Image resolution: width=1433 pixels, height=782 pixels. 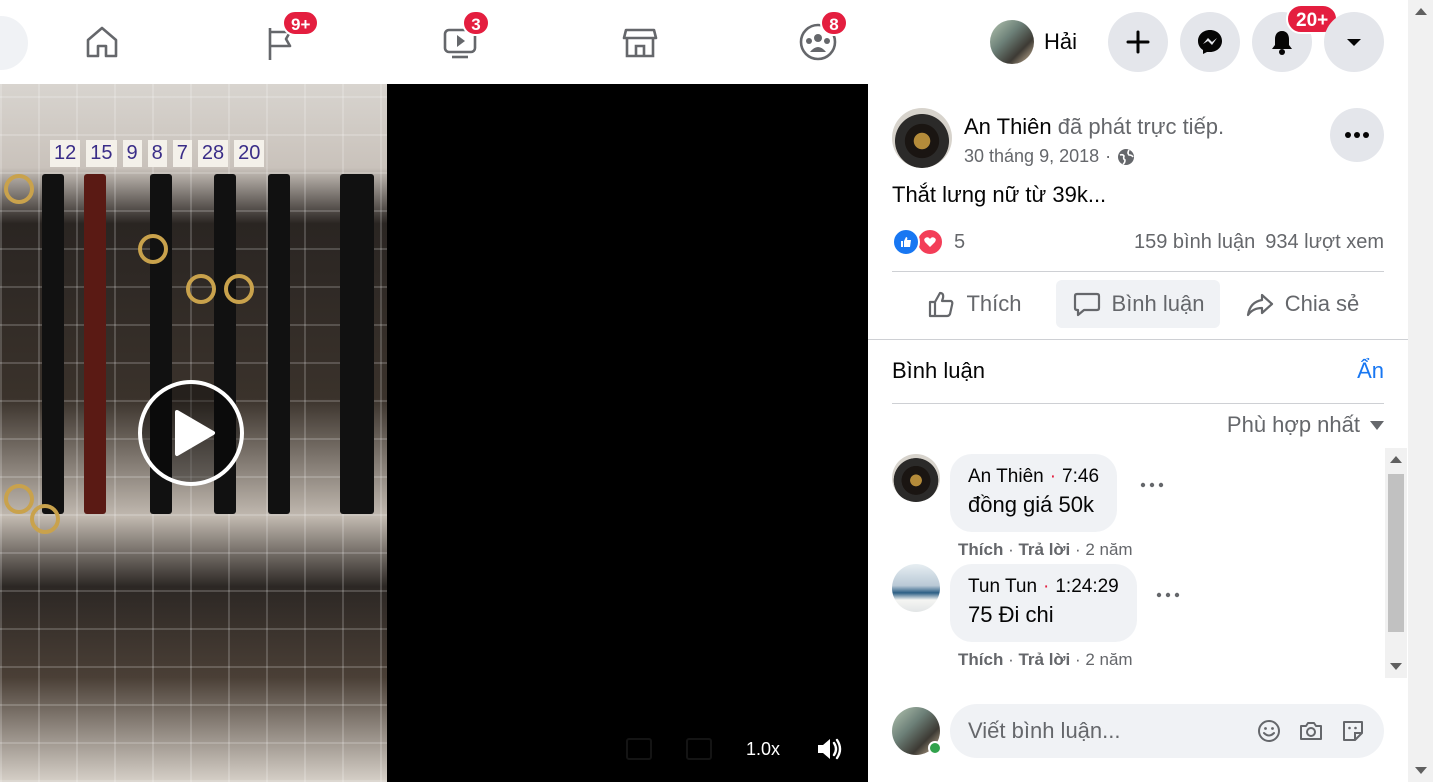 I want to click on post-actions: Thích Bình luận Chia sẻ, so click(x=1138, y=304).